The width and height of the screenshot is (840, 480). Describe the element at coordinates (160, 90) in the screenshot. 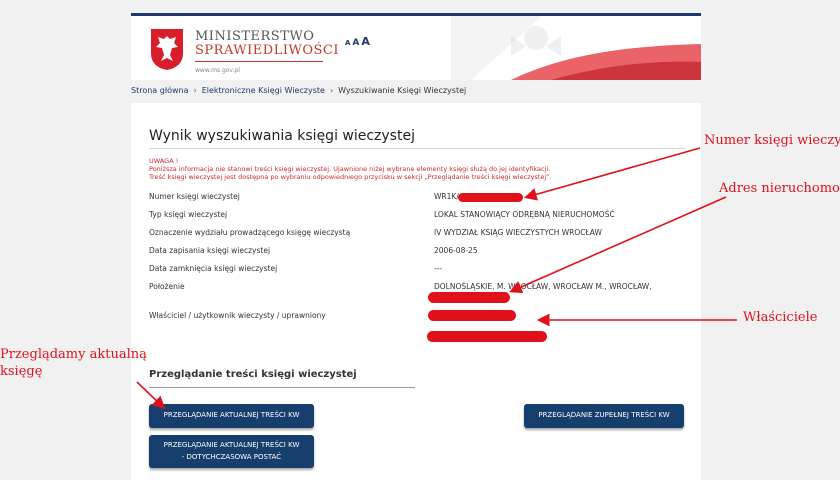

I see `breadcrumb-home-link: Strona główna` at that location.